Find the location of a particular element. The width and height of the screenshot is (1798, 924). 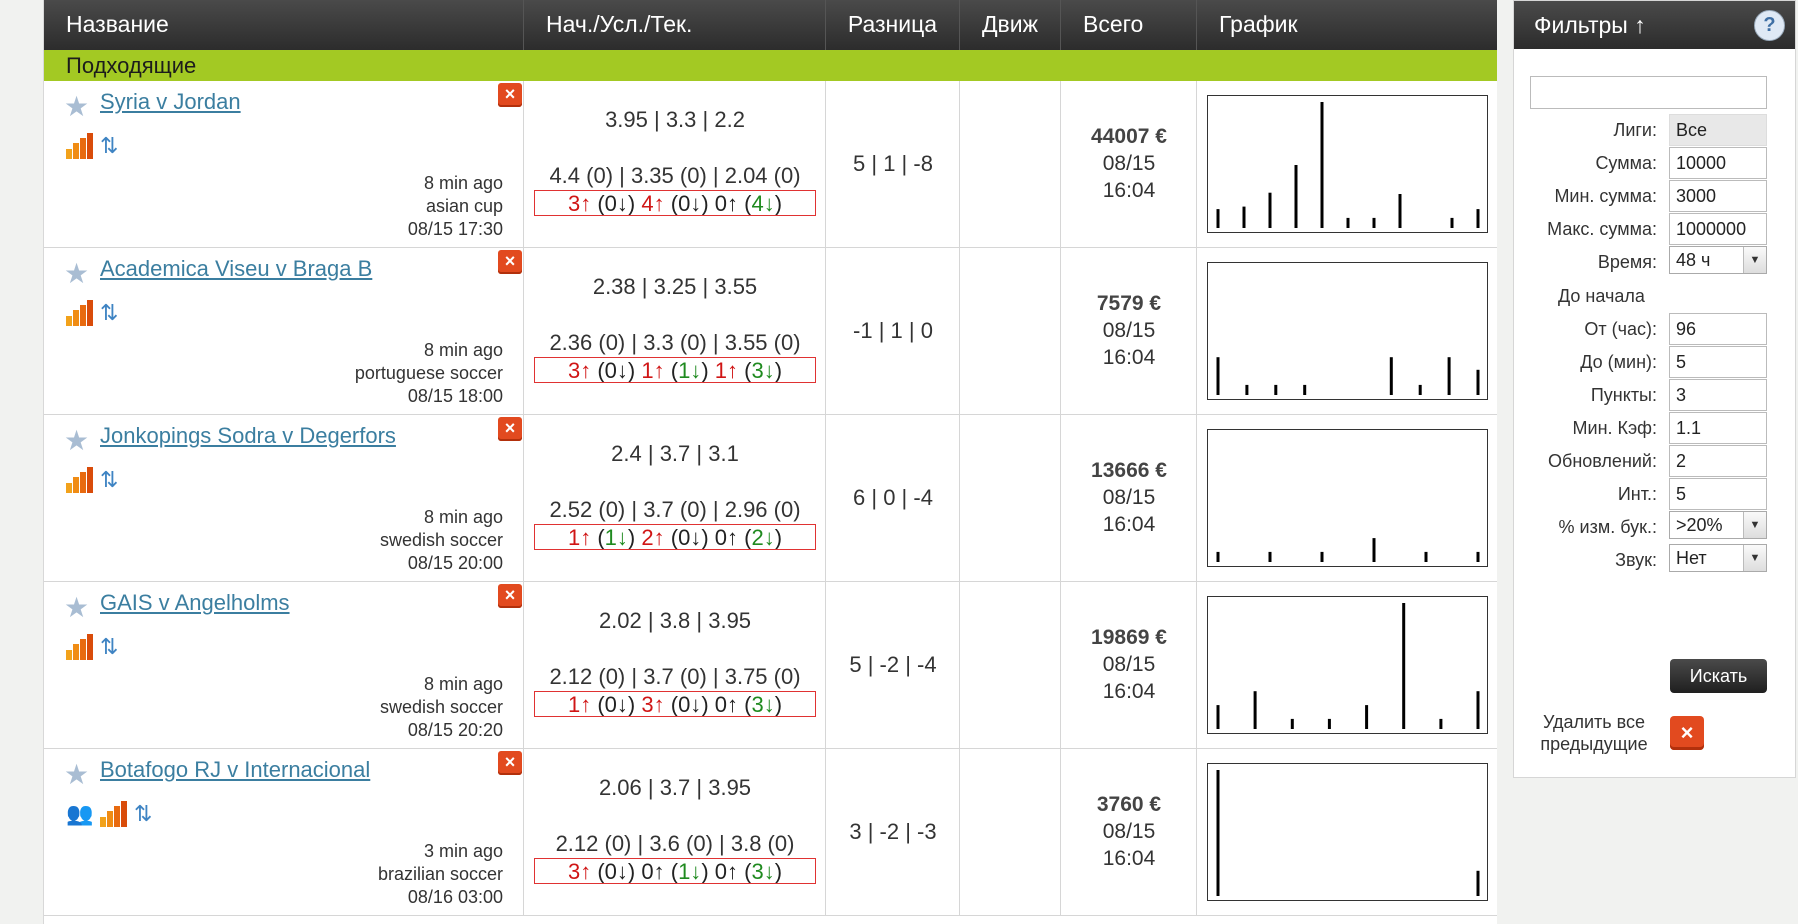

match-link: Academica Viseu v Braga B is located at coordinates (236, 269).